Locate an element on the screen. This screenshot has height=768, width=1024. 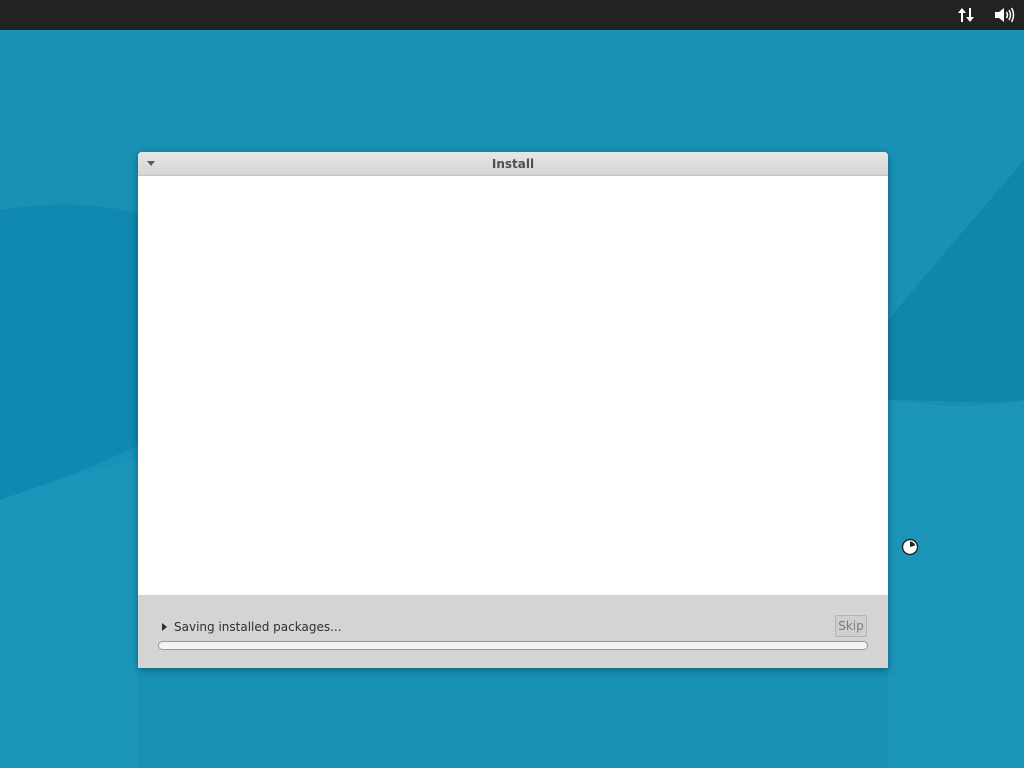
window-title: Install is located at coordinates (513, 164).